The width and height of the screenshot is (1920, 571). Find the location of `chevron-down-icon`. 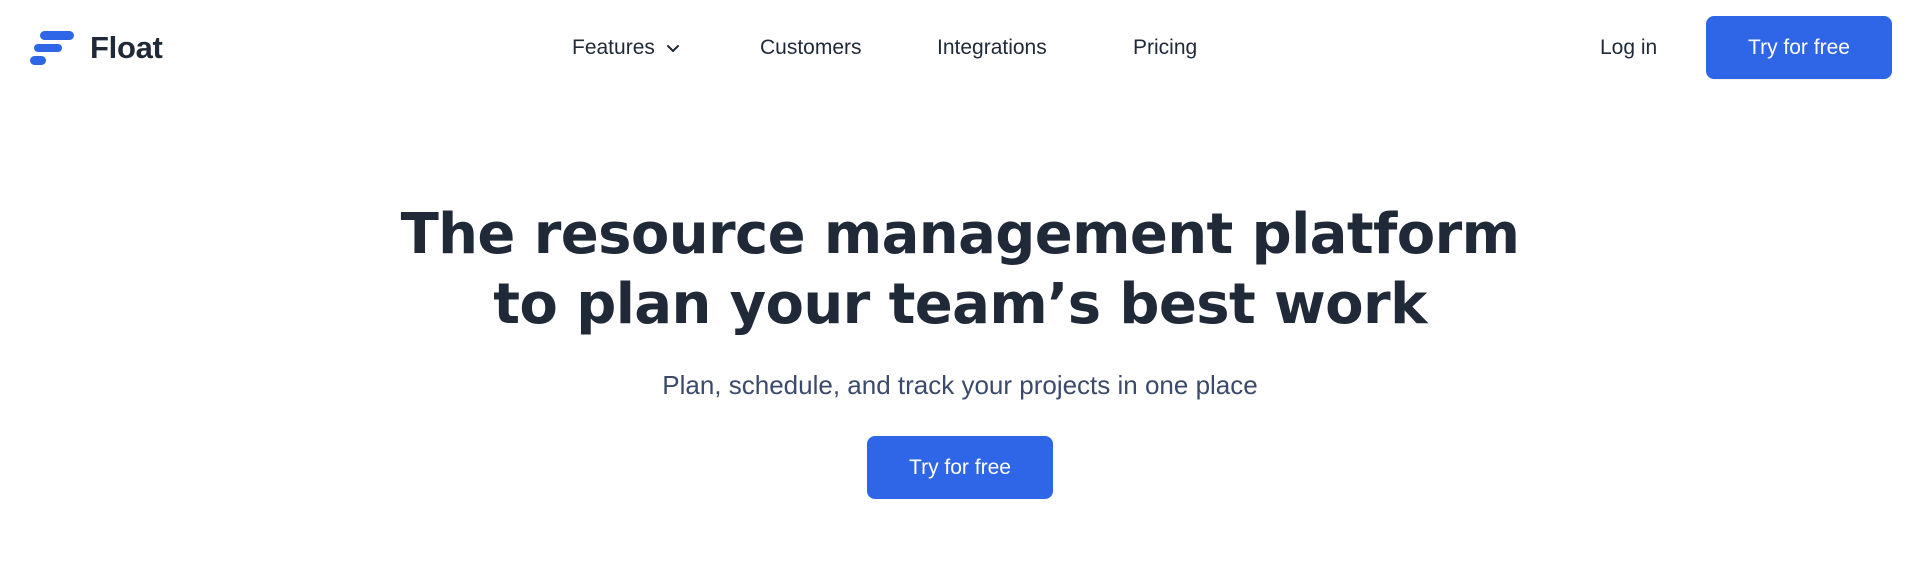

chevron-down-icon is located at coordinates (672, 48).